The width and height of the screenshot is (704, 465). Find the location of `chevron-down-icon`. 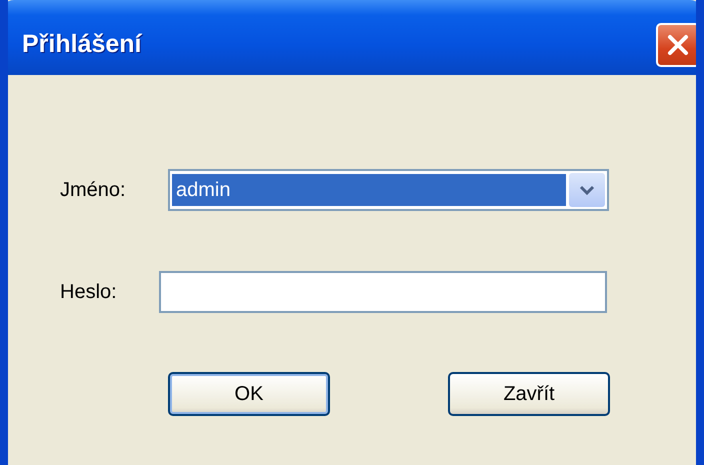

chevron-down-icon is located at coordinates (587, 190).